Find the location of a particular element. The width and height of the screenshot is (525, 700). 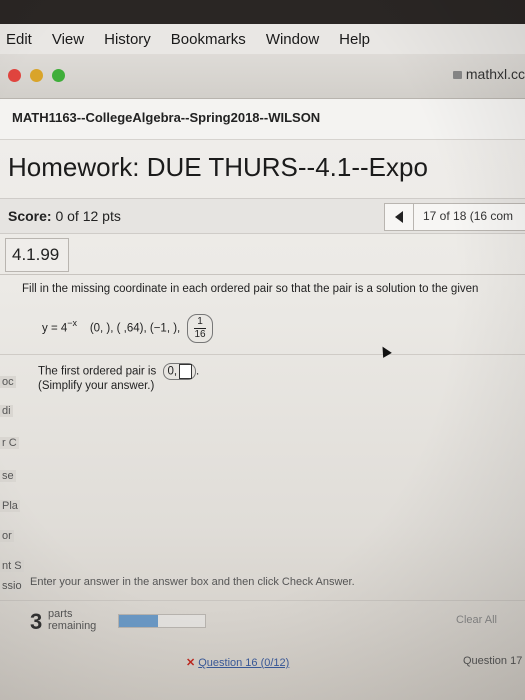

fraction-pair: 1 16 is located at coordinates (200, 328).